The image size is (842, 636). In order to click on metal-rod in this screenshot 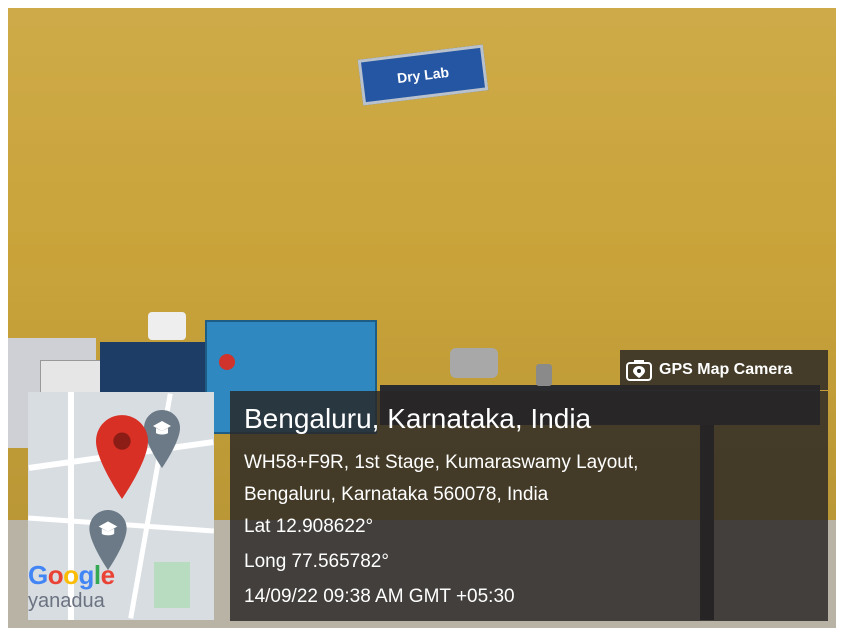, I will do `click(544, 375)`.